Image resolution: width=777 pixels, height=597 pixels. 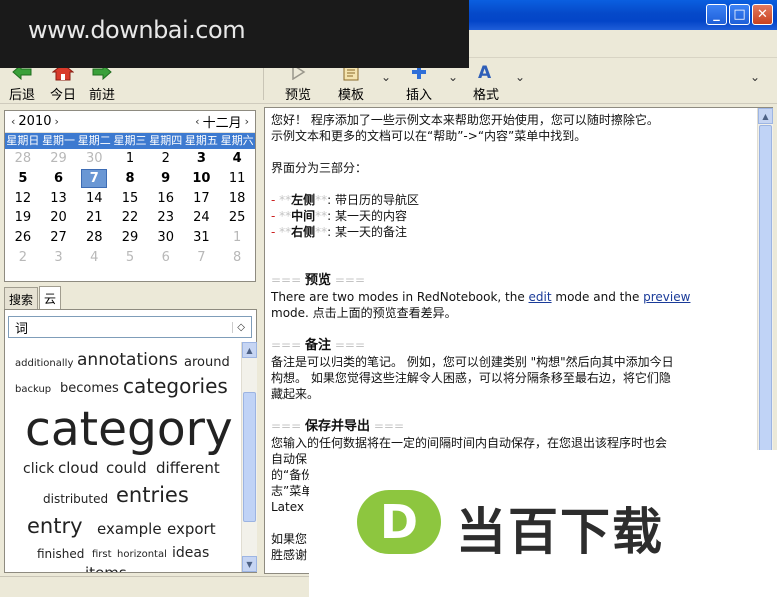 What do you see at coordinates (23, 238) in the screenshot?
I see `calendar-day: 26` at bounding box center [23, 238].